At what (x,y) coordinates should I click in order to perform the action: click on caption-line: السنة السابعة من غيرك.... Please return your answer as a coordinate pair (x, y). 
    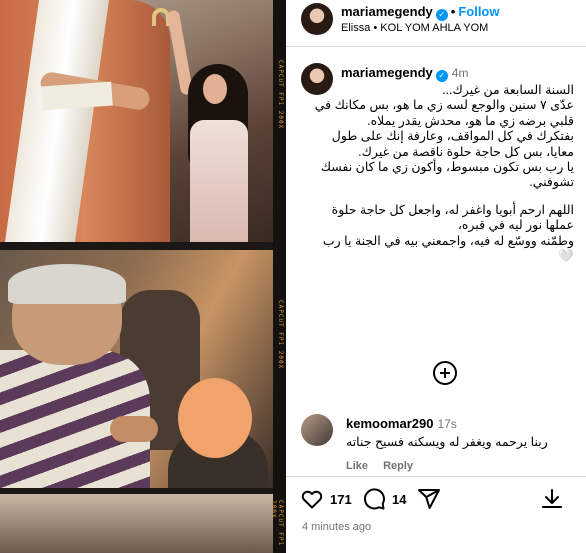
    Looking at the image, I should click on (508, 90).